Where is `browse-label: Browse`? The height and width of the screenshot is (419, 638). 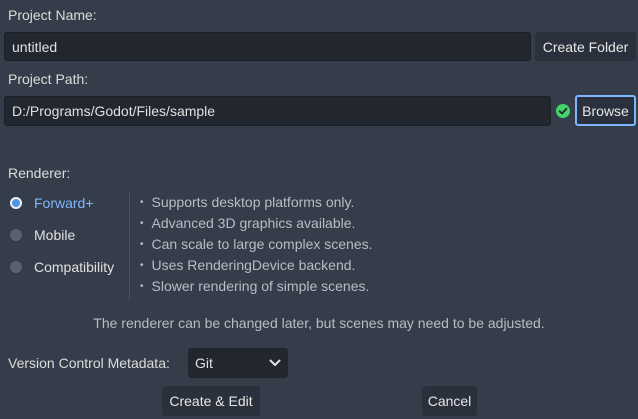
browse-label: Browse is located at coordinates (605, 110).